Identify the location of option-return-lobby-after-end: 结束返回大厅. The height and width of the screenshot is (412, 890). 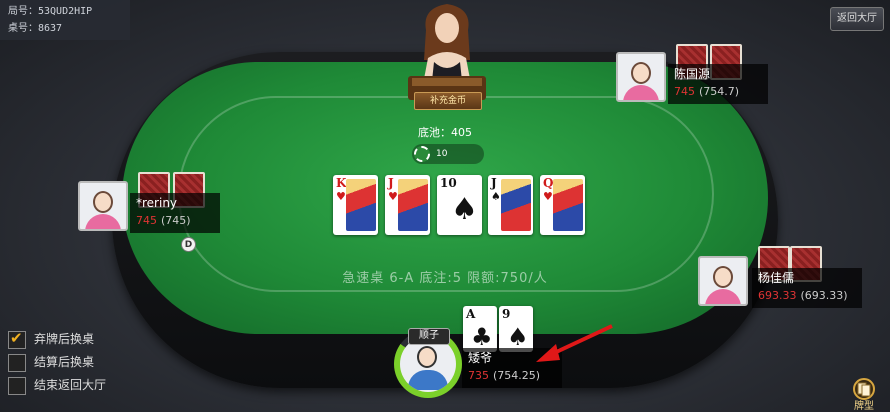
(57, 386).